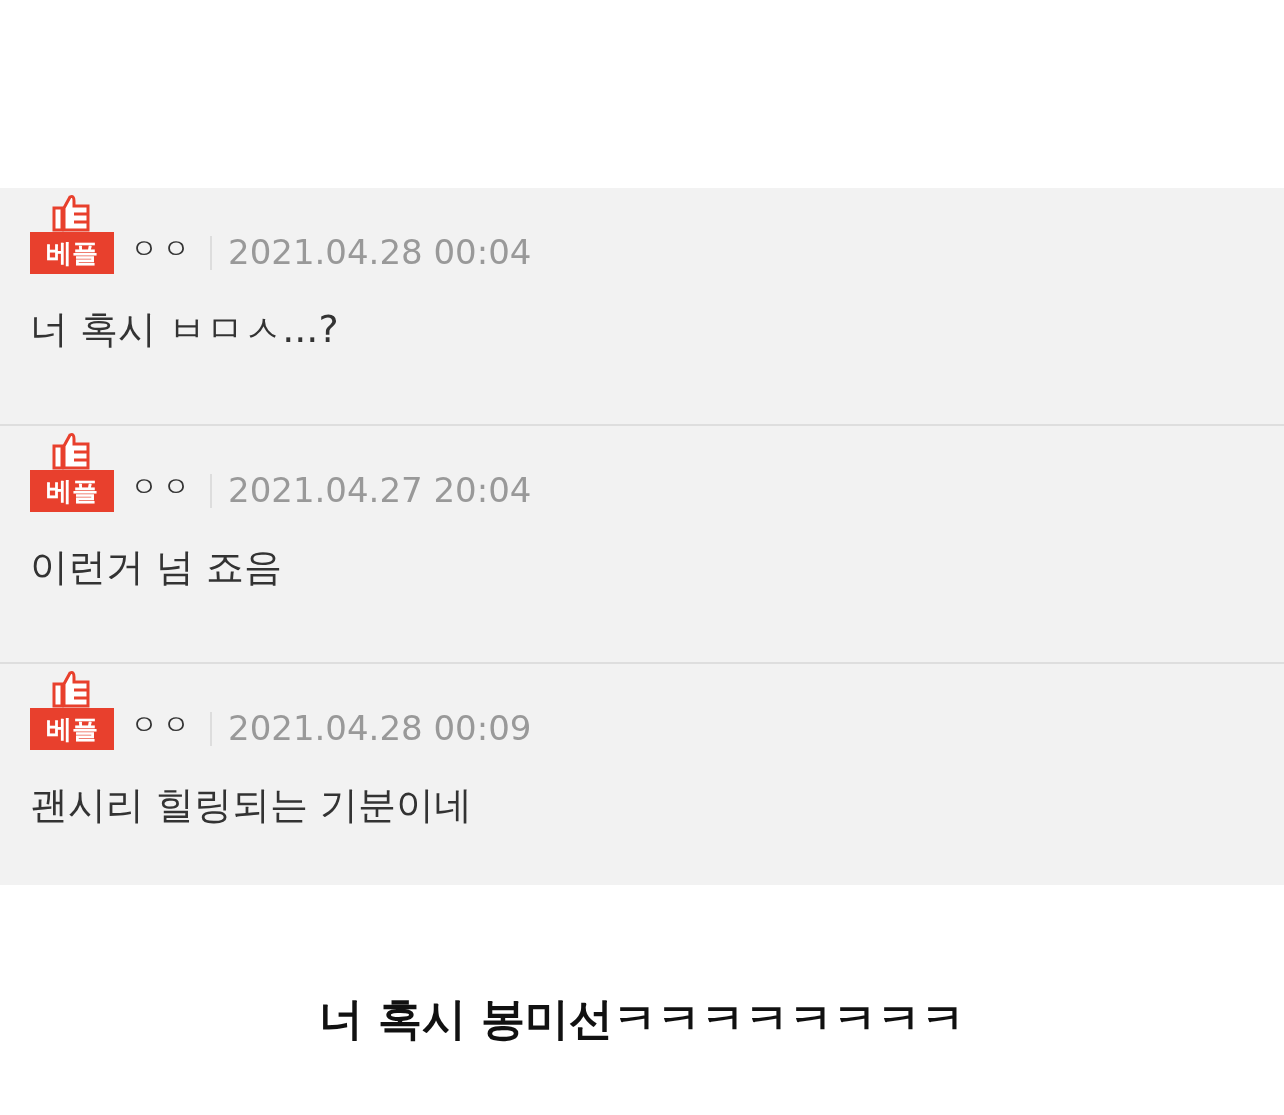  What do you see at coordinates (156, 567) in the screenshot?
I see `comment-text: 이런거 넘 죠음` at bounding box center [156, 567].